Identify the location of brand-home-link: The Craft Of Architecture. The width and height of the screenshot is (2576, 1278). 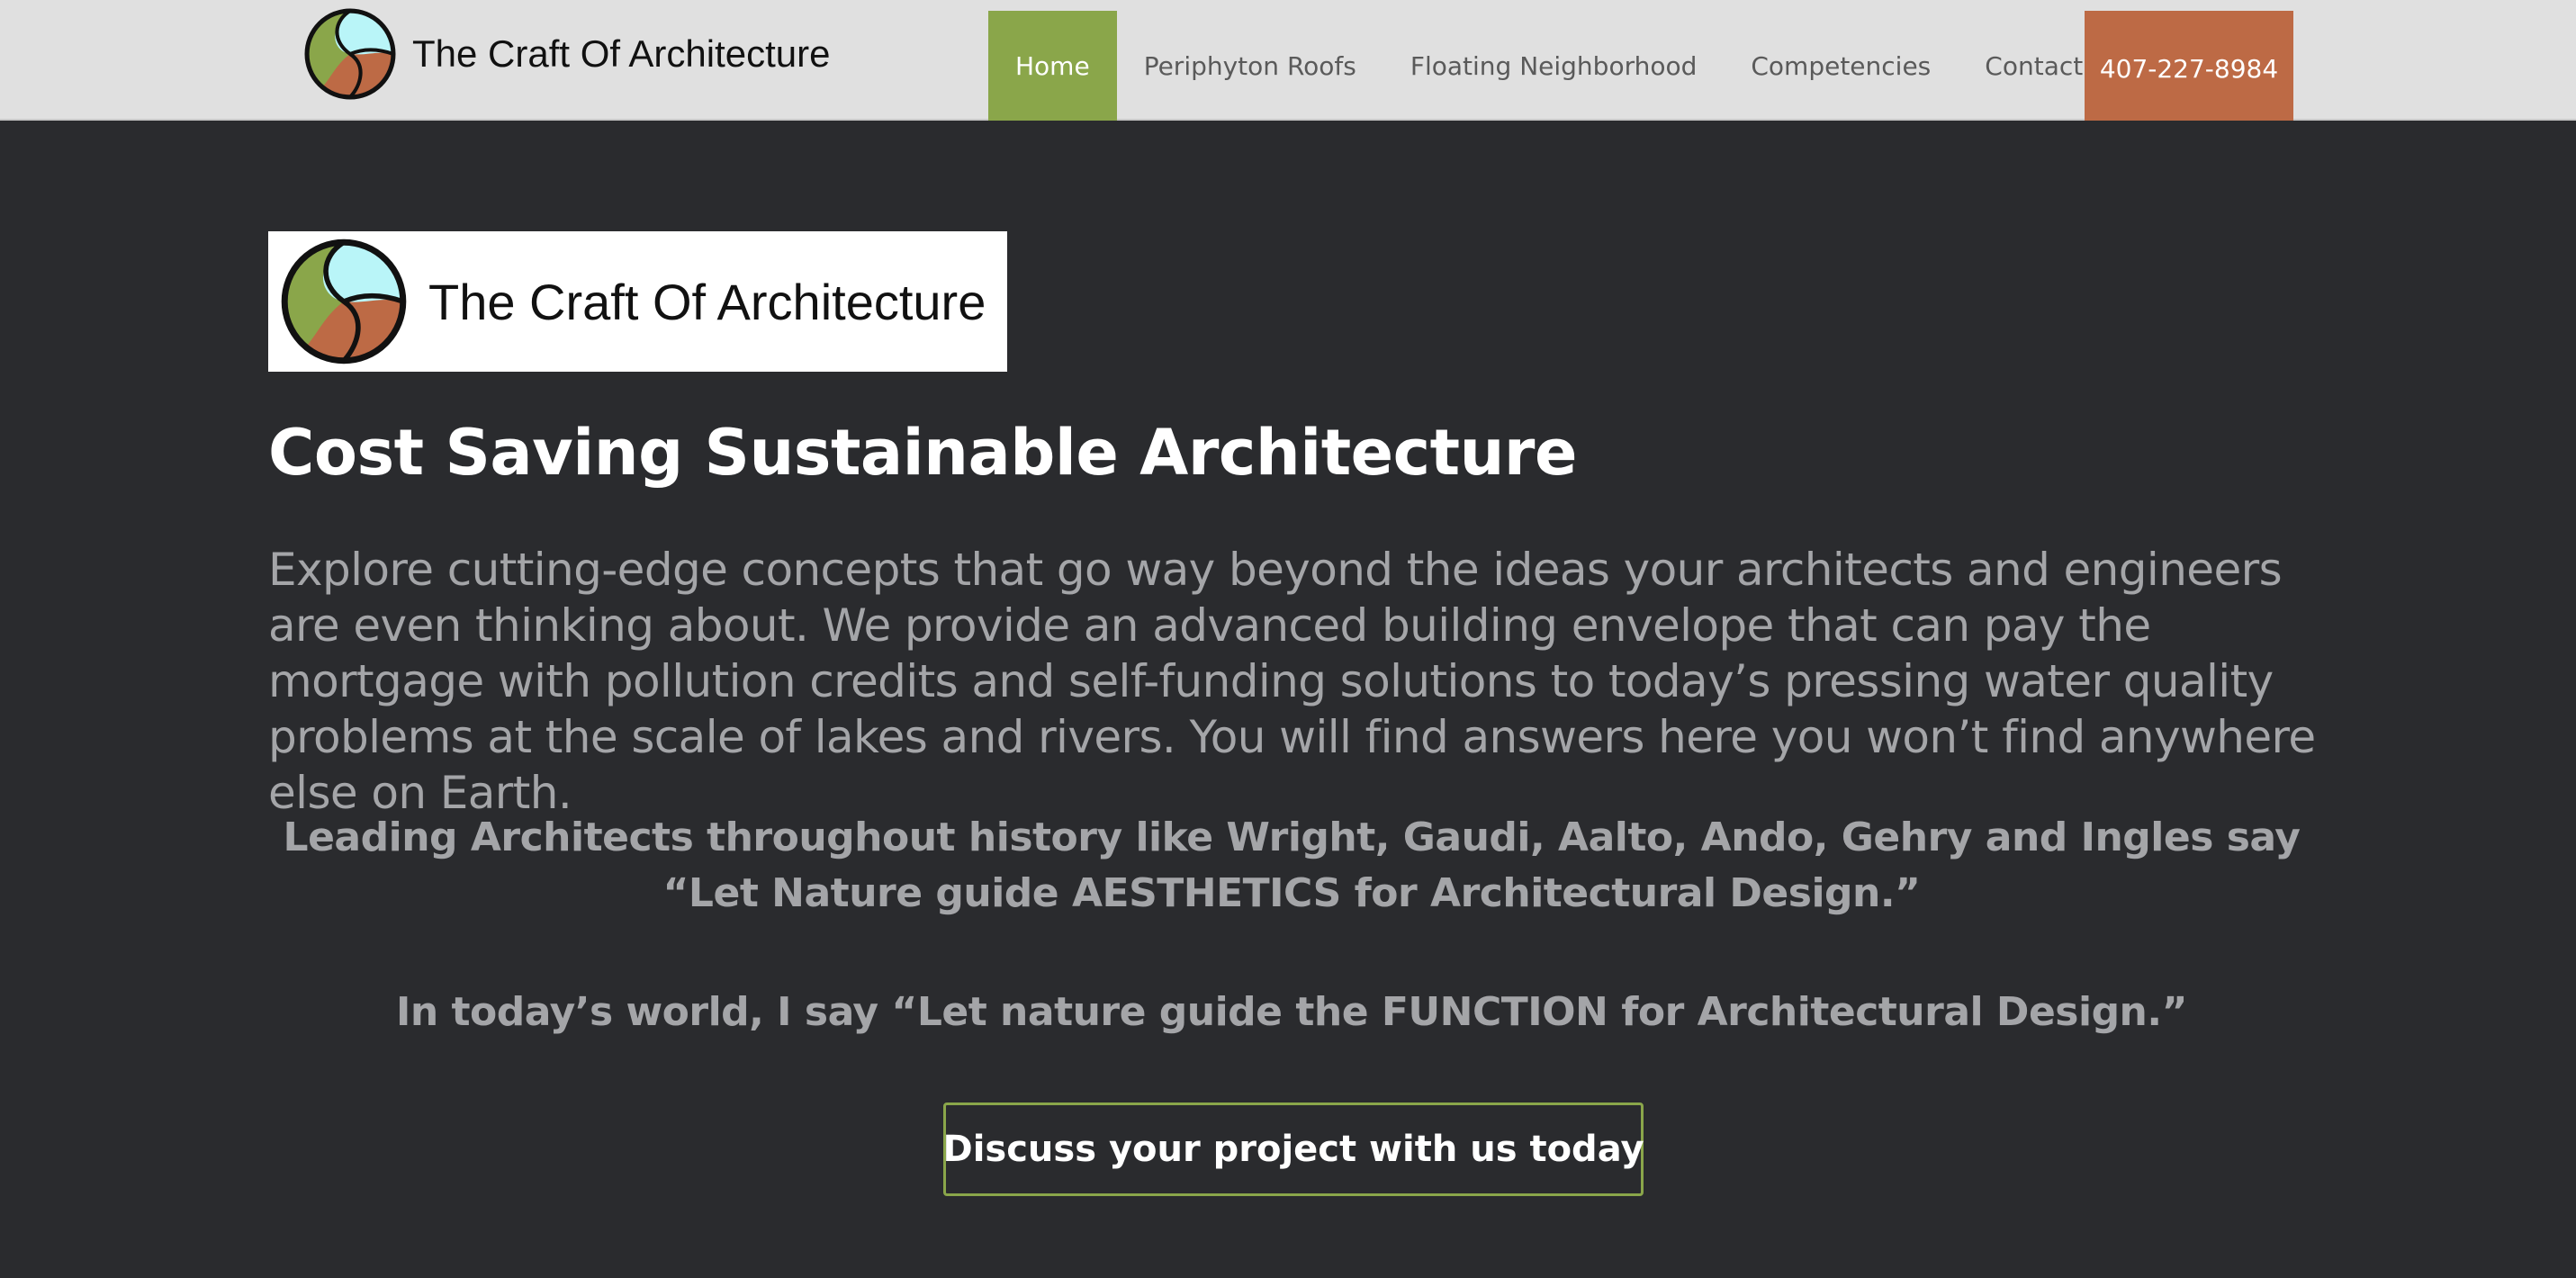
(567, 54).